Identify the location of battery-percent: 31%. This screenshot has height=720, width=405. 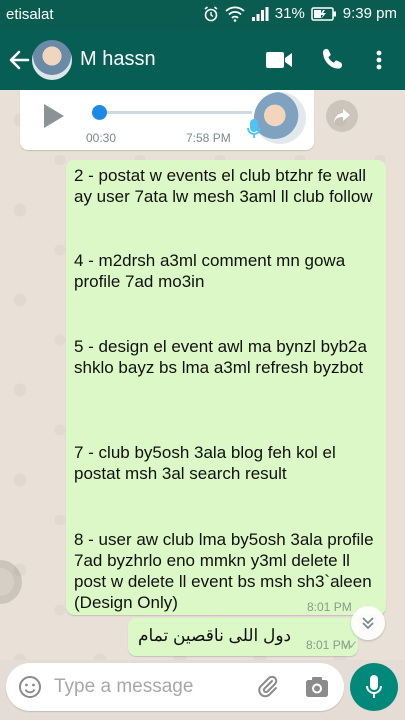
(289, 13).